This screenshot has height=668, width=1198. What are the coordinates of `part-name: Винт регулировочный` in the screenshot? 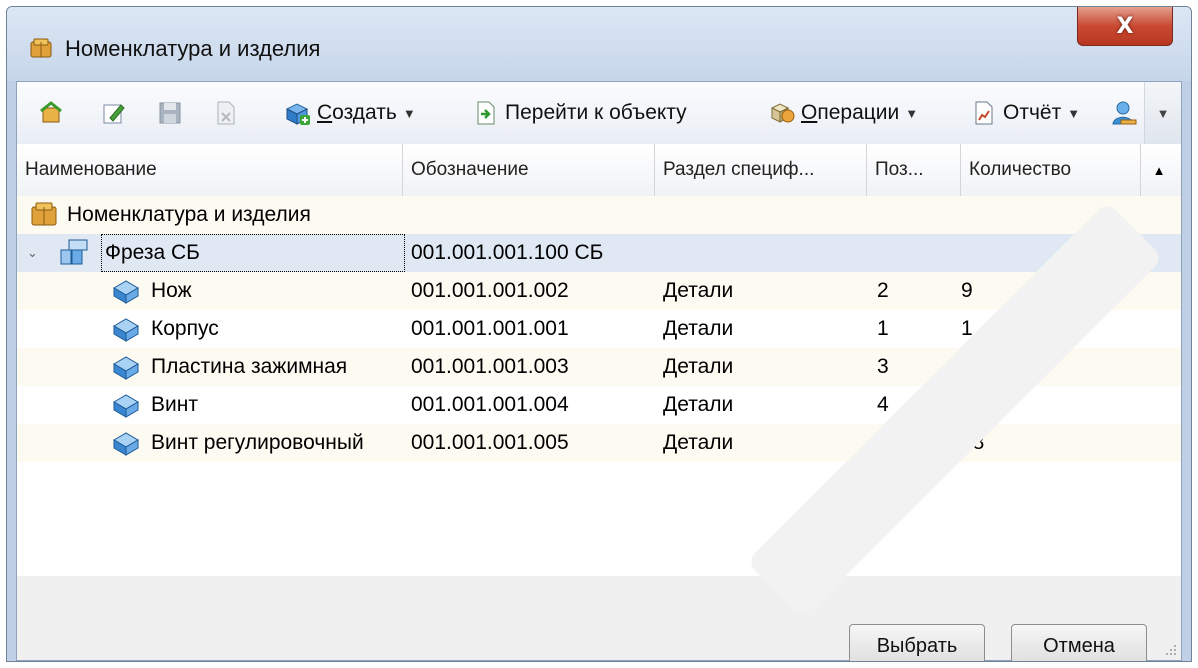 It's located at (257, 442).